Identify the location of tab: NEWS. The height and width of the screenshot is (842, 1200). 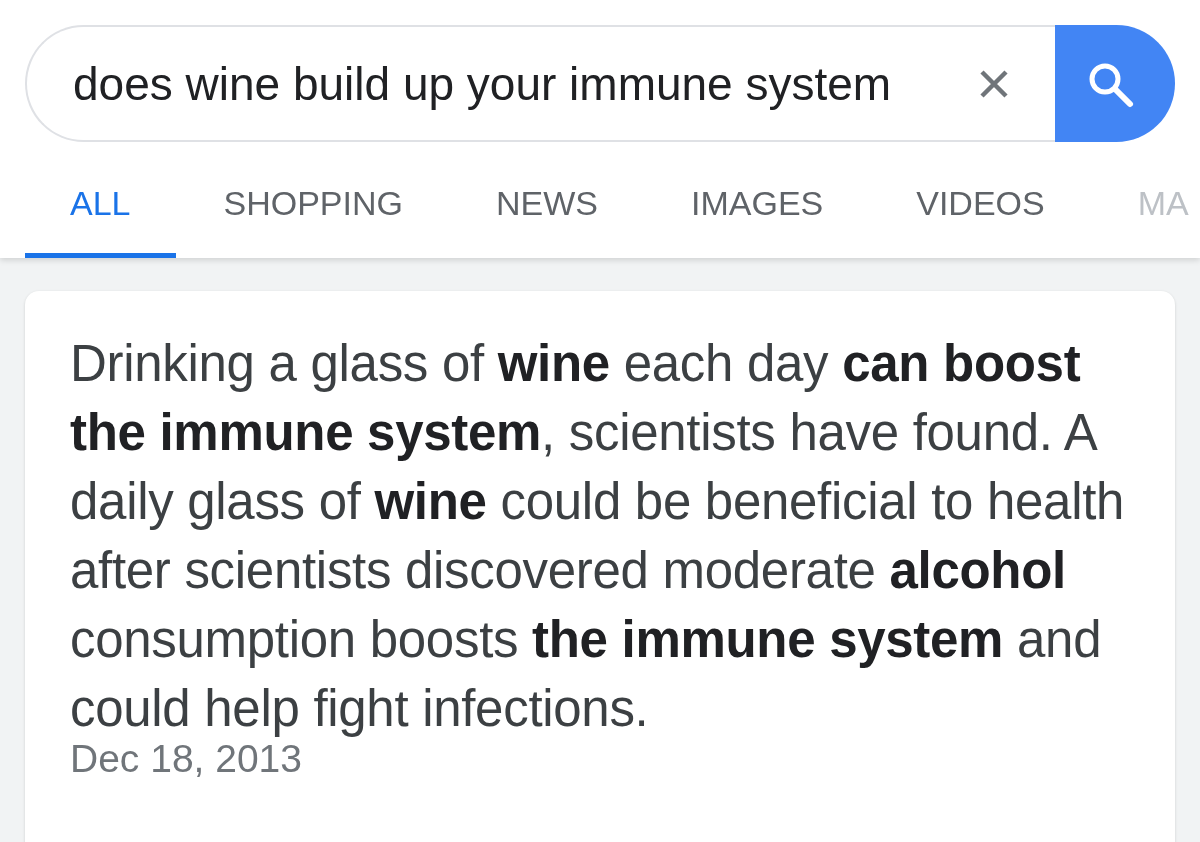
(547, 200).